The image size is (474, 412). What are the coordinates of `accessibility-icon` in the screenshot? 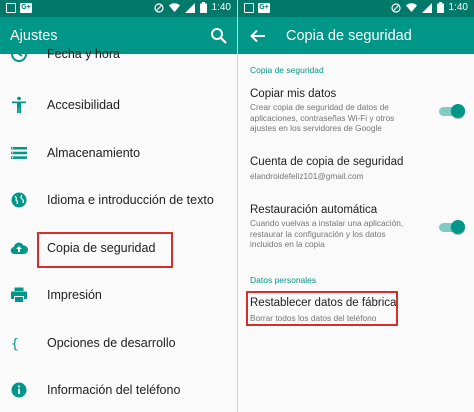 It's located at (19, 104).